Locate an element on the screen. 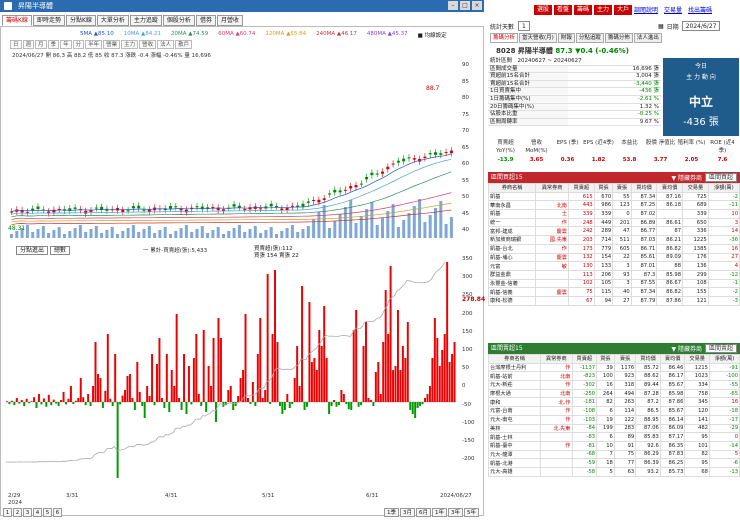 The width and height of the screenshot is (740, 523). chart-tab: 個股分析 is located at coordinates (178, 20).